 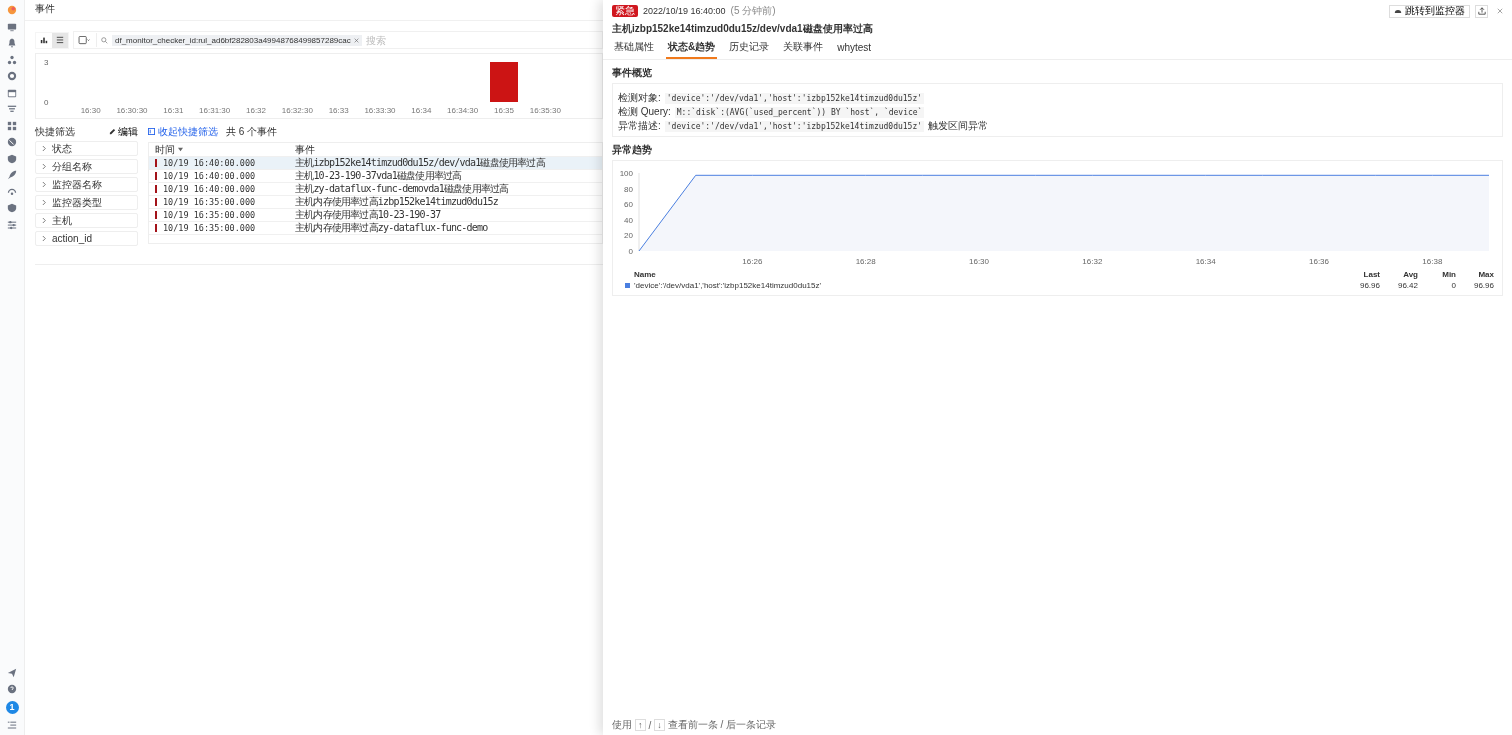 What do you see at coordinates (123, 131) in the screenshot?
I see `edit-button: 编辑` at bounding box center [123, 131].